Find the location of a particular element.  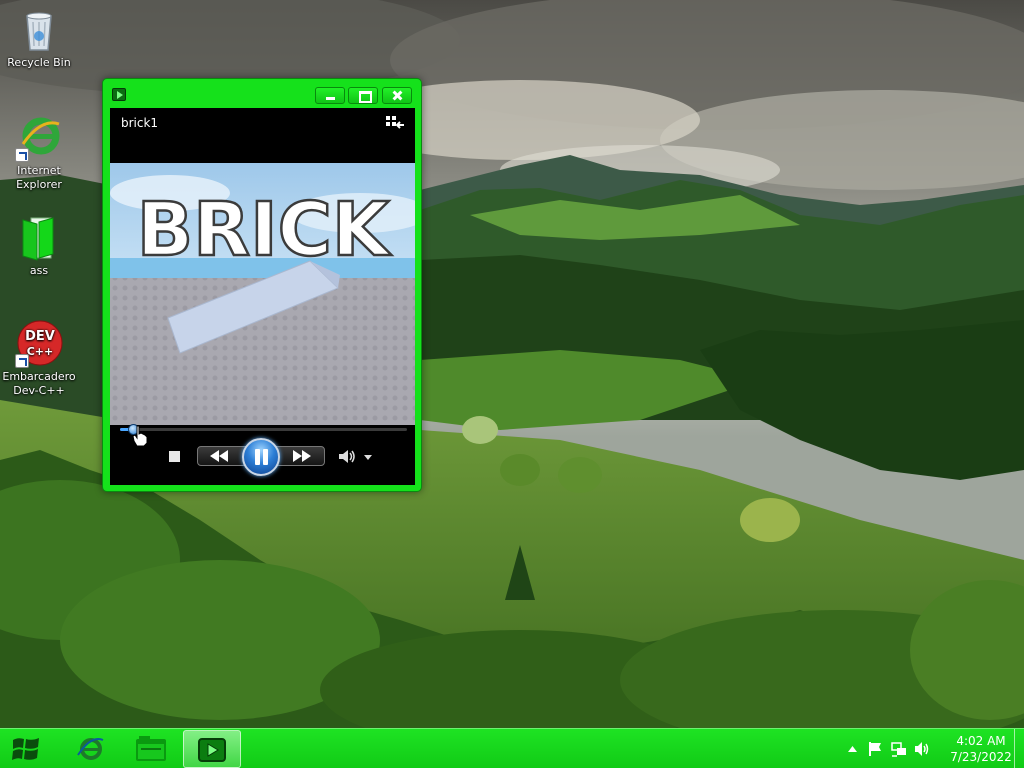

fast-forward-button is located at coordinates (302, 456).